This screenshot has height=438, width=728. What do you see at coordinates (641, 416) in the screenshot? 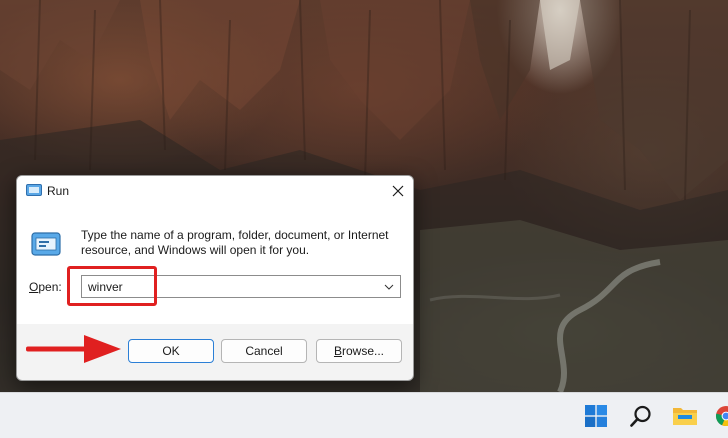
I see `search-icon` at bounding box center [641, 416].